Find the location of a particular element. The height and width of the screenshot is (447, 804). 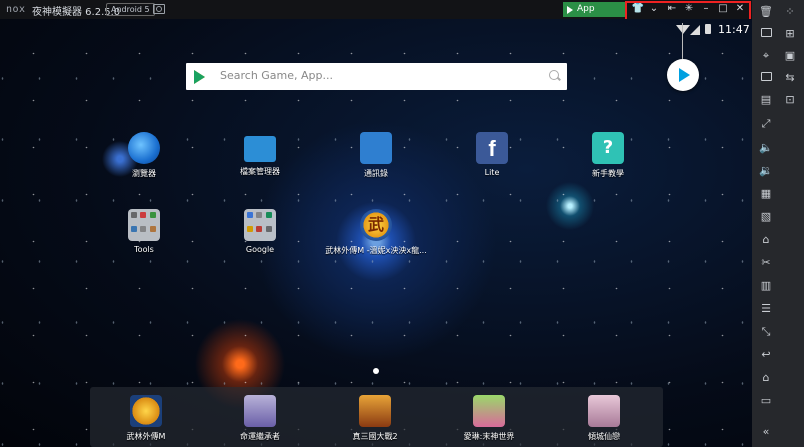

dock-app-3: 真三國大戰2 is located at coordinates (375, 418).